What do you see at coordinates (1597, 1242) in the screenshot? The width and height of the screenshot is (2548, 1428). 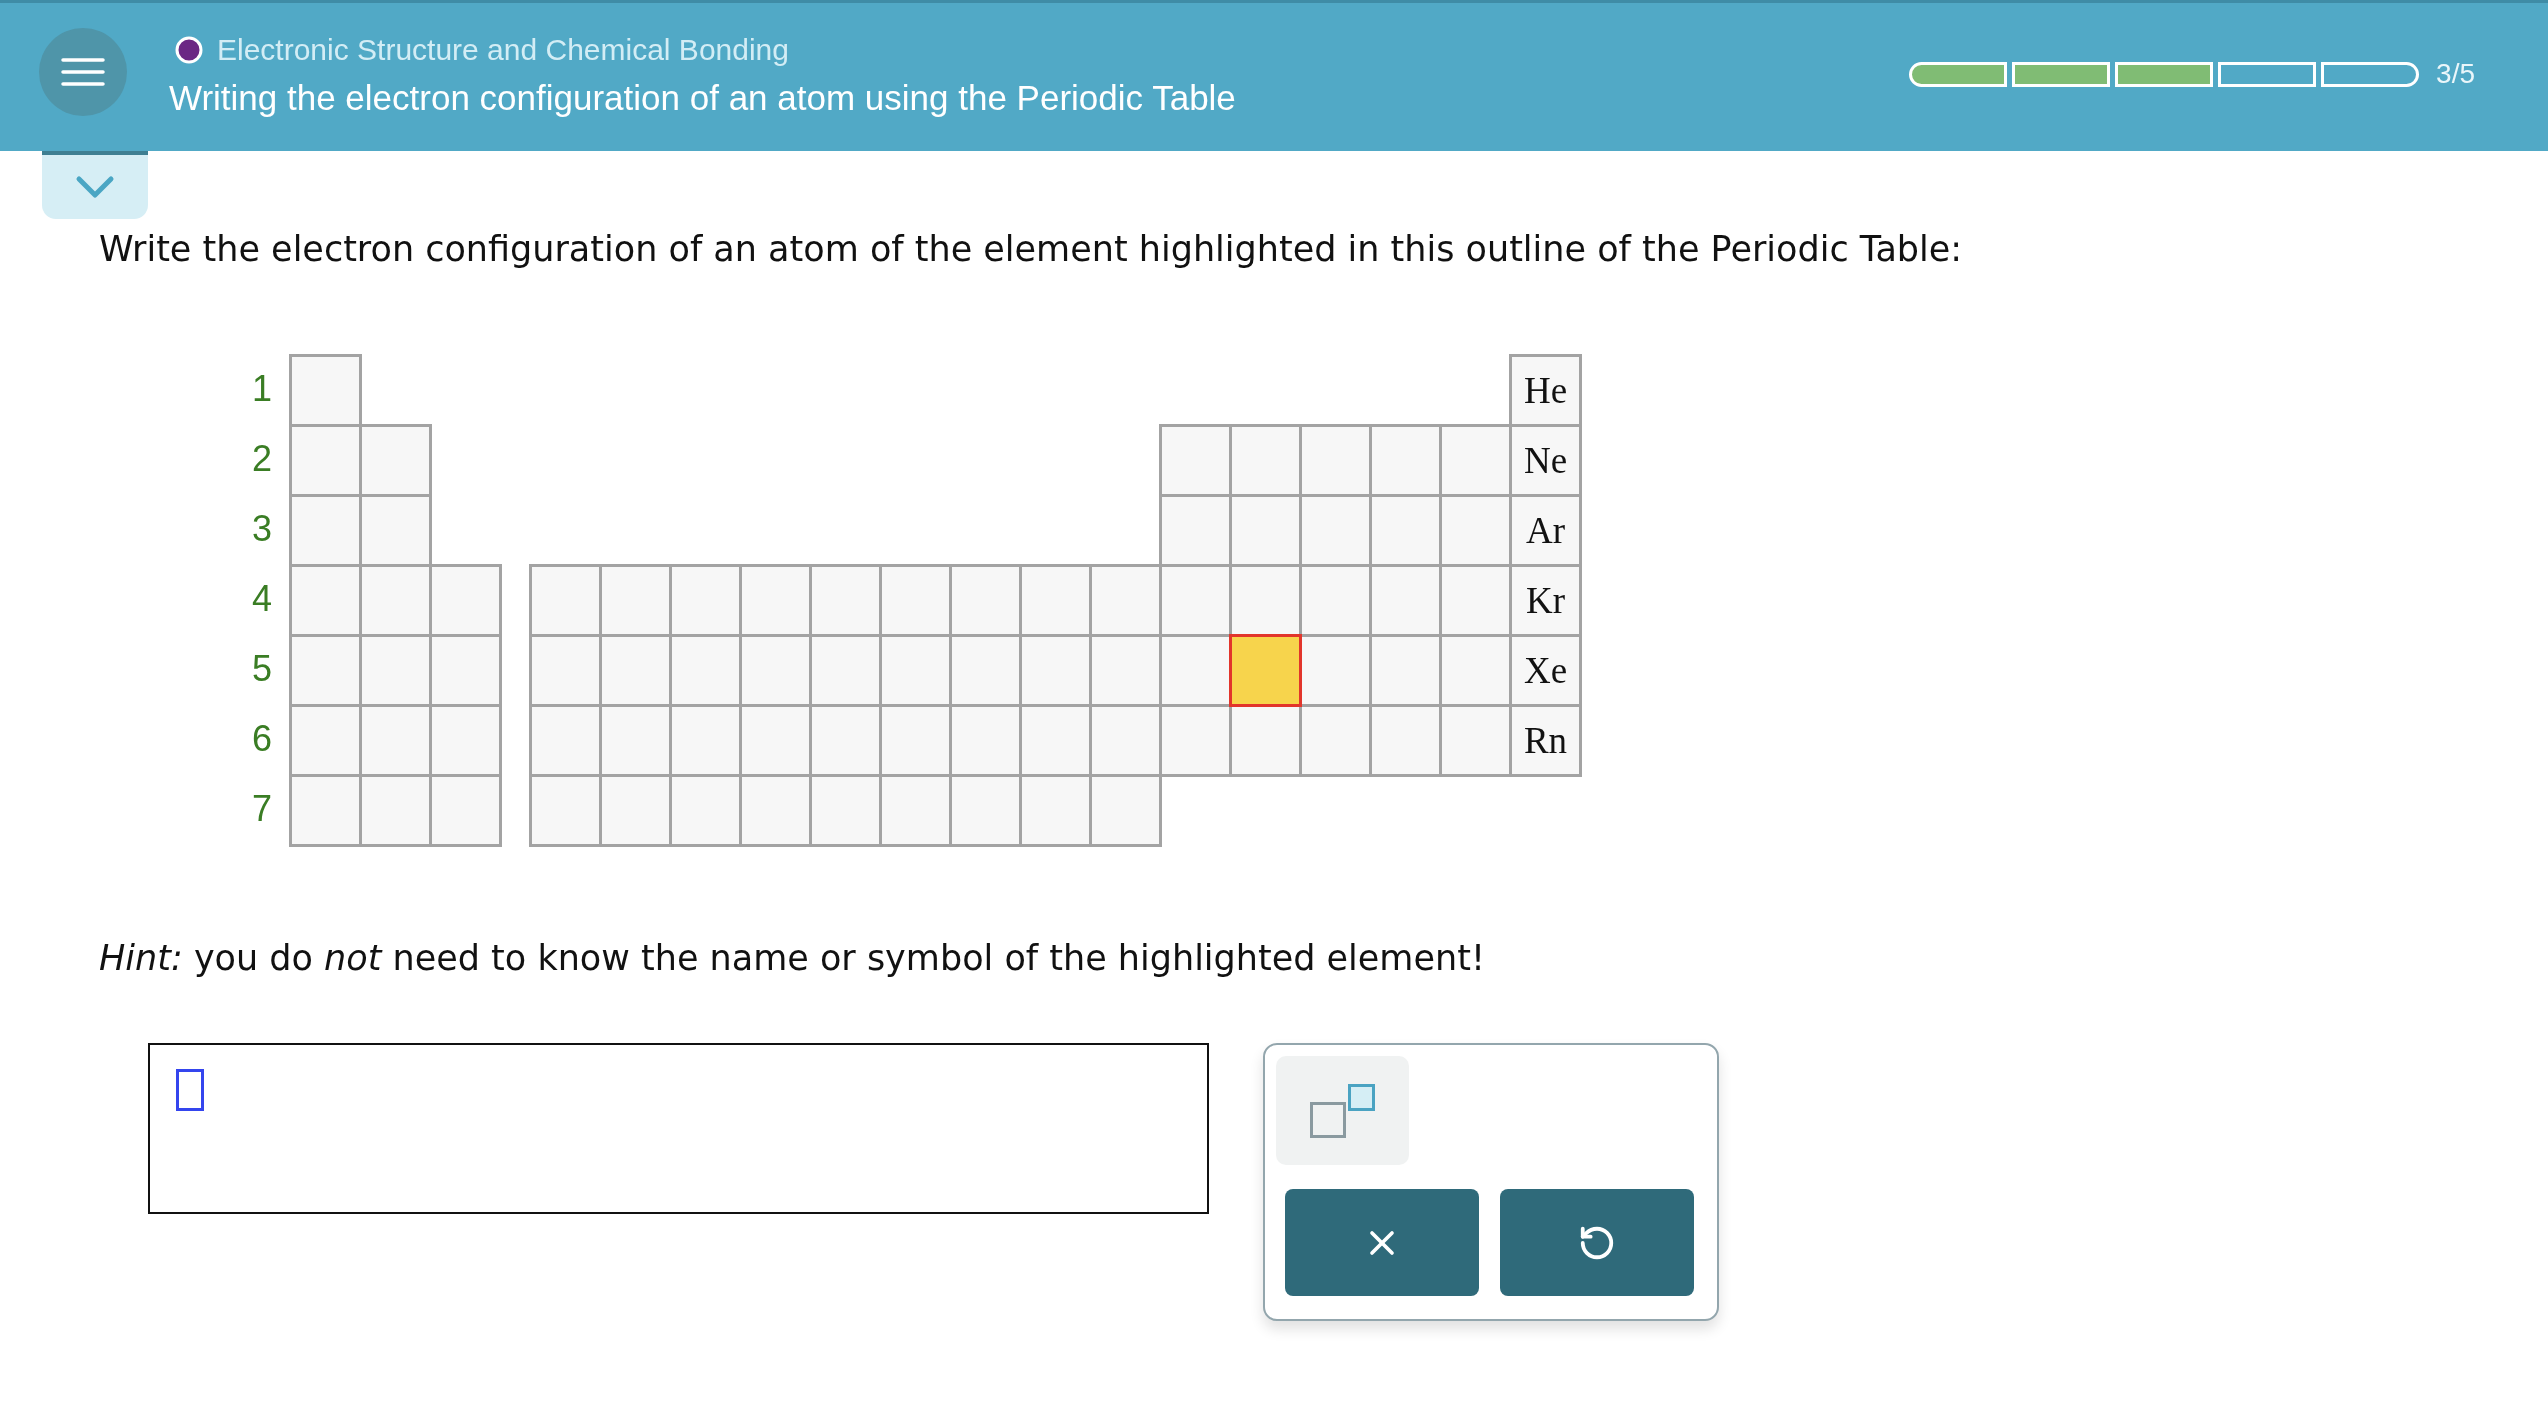 I see `undo-button` at bounding box center [1597, 1242].